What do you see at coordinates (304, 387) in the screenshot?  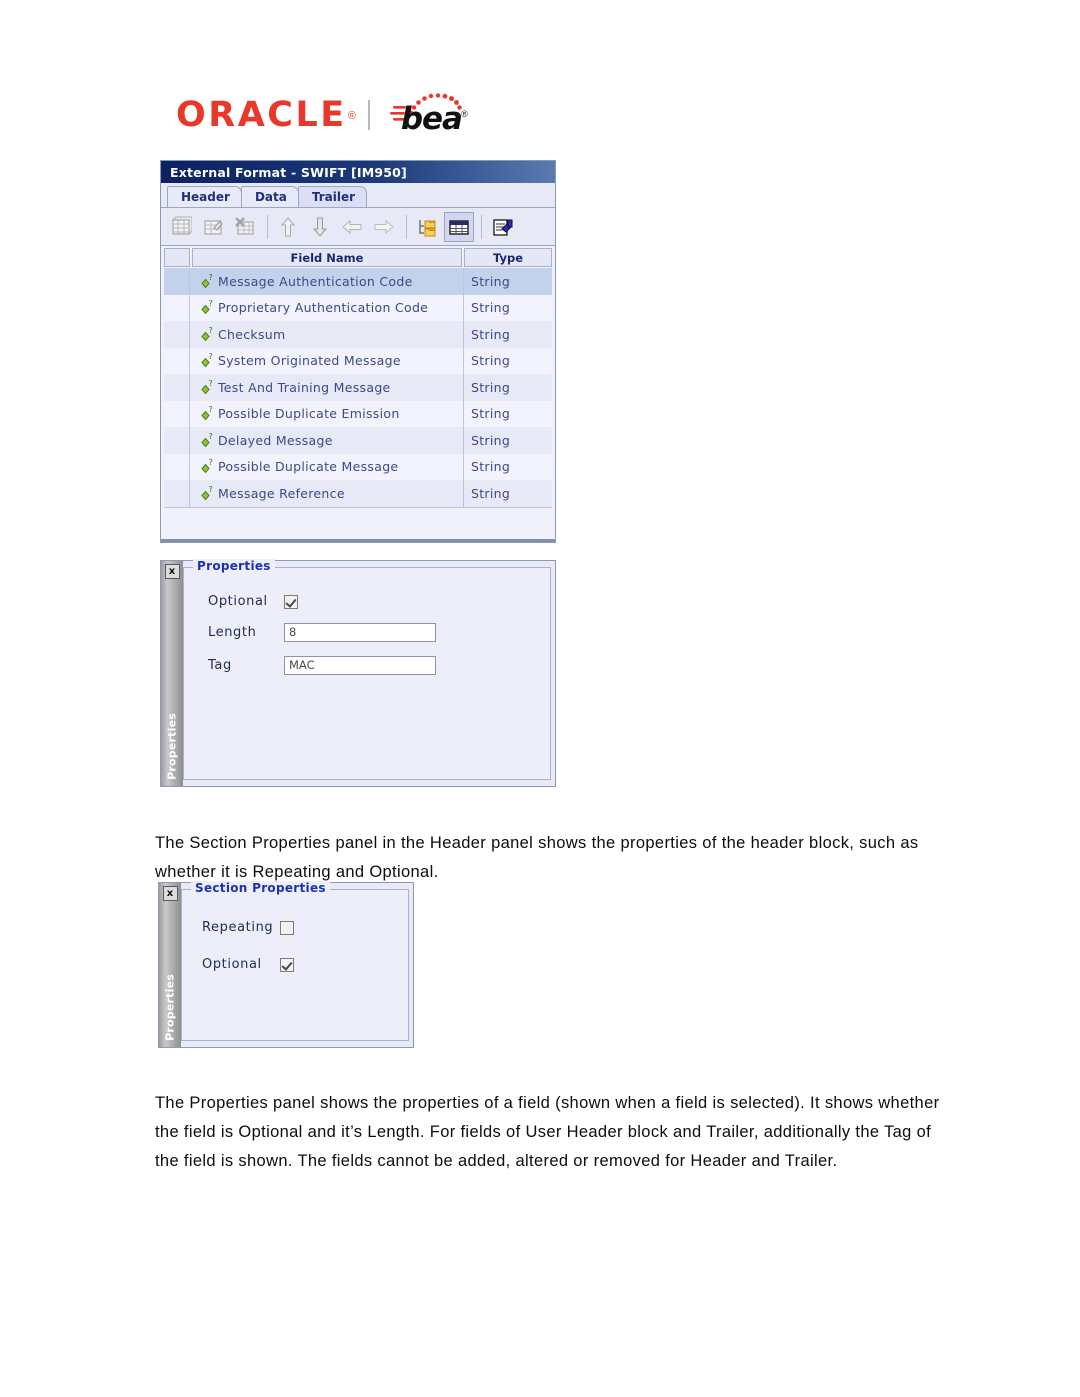 I see `field-name-label: Test And Training Message` at bounding box center [304, 387].